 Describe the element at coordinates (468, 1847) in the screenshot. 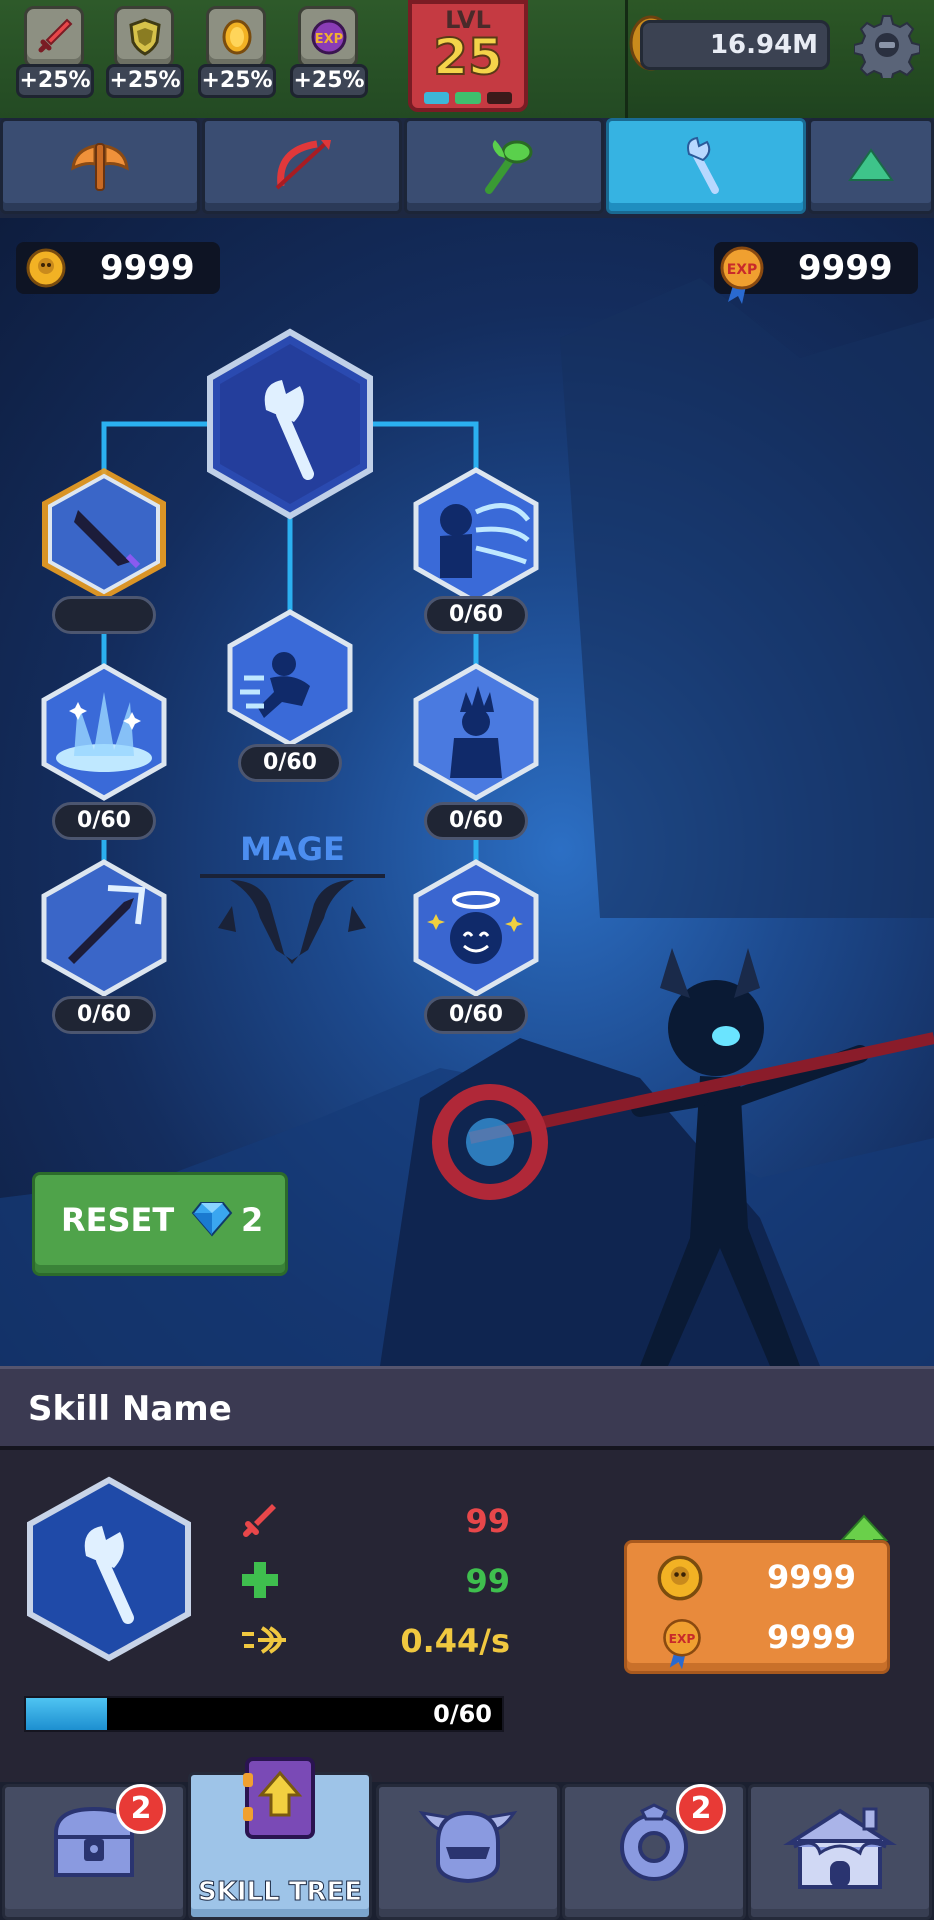

I see `helmet-icon` at that location.